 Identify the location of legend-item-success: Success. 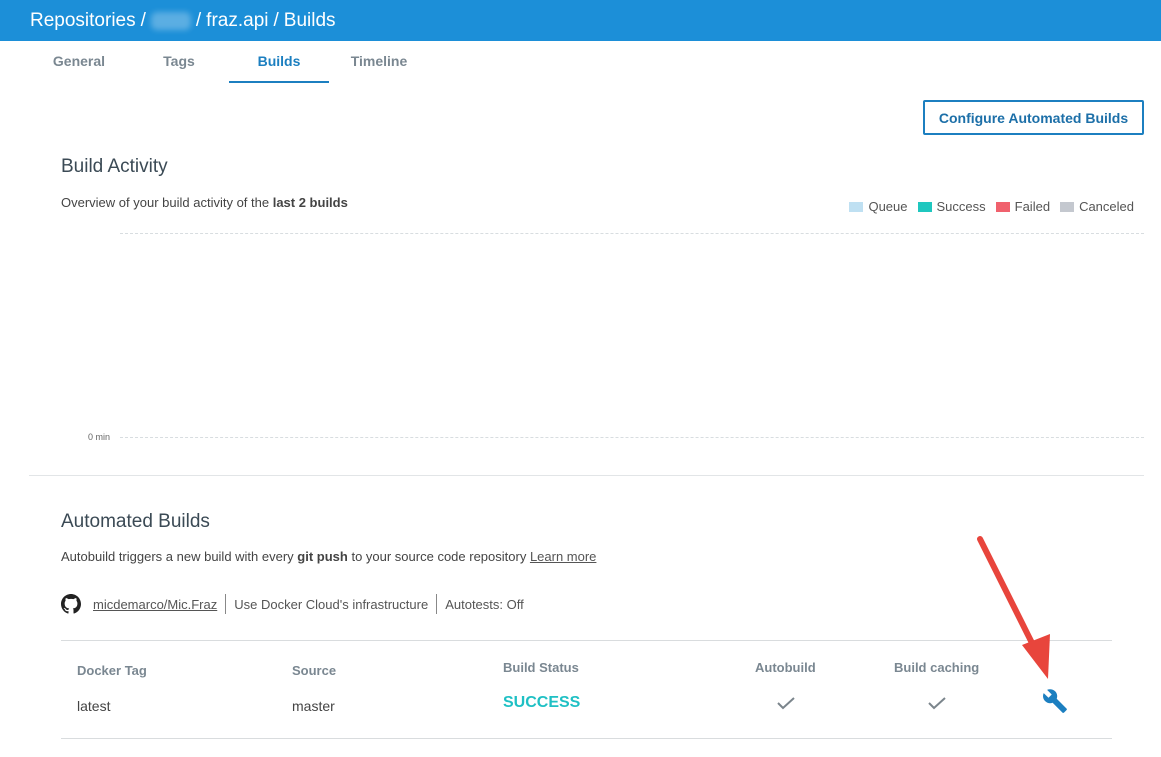
(951, 206).